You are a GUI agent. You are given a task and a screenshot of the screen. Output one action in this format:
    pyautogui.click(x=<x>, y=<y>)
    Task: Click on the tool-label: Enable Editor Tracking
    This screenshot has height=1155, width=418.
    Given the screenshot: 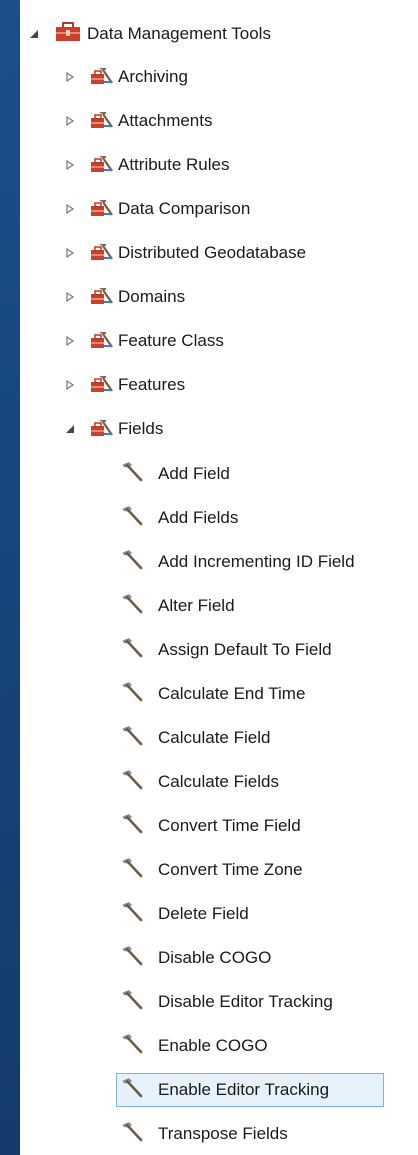 What is the action you would take?
    pyautogui.click(x=244, y=1089)
    